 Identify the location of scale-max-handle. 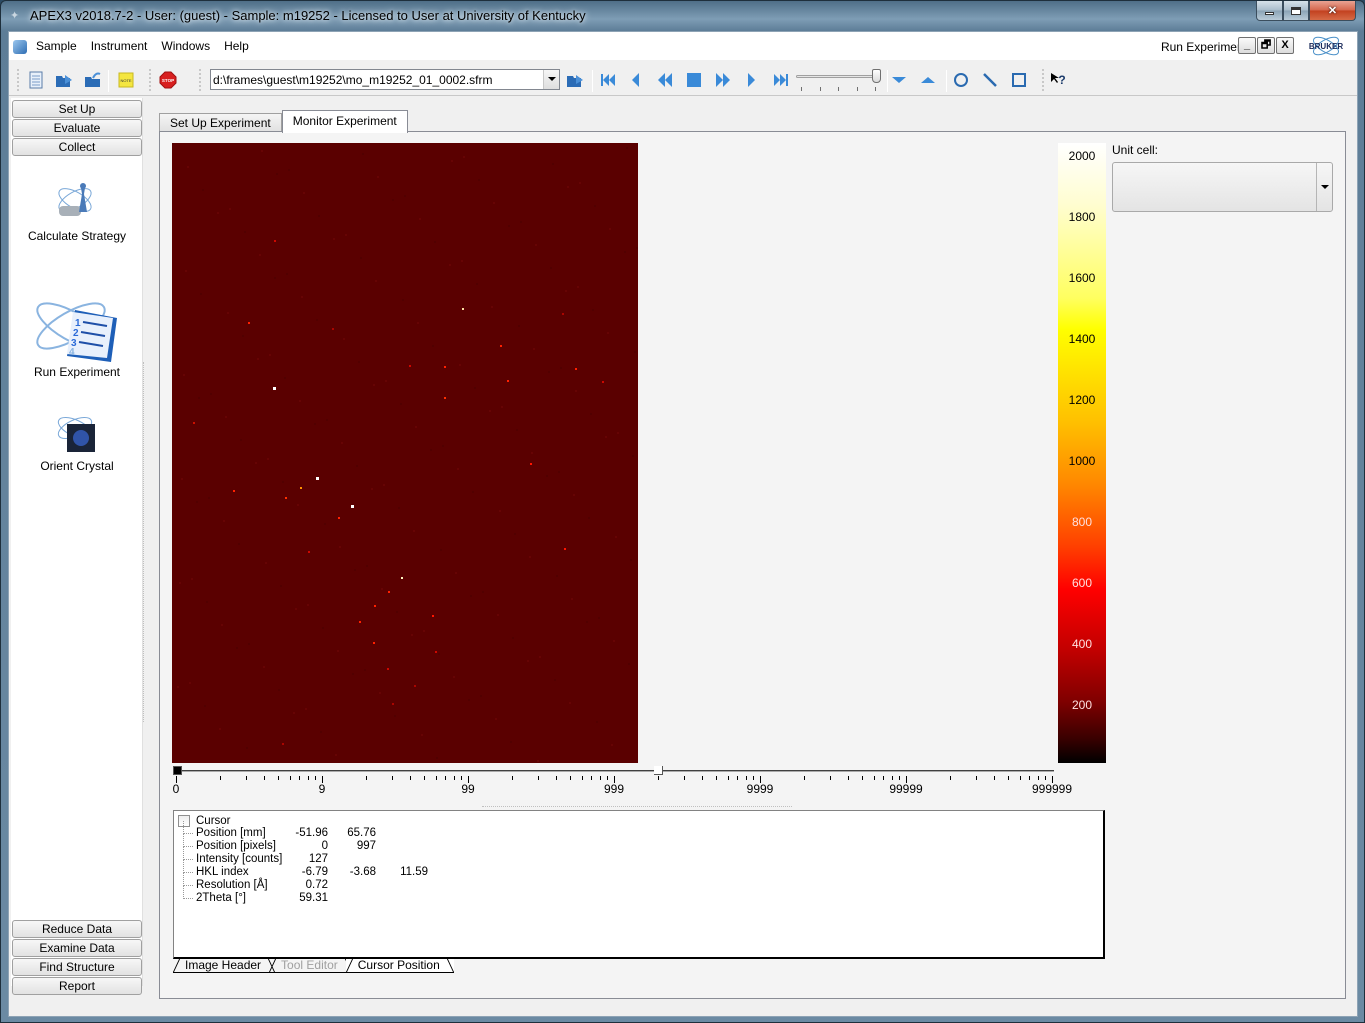
(658, 770).